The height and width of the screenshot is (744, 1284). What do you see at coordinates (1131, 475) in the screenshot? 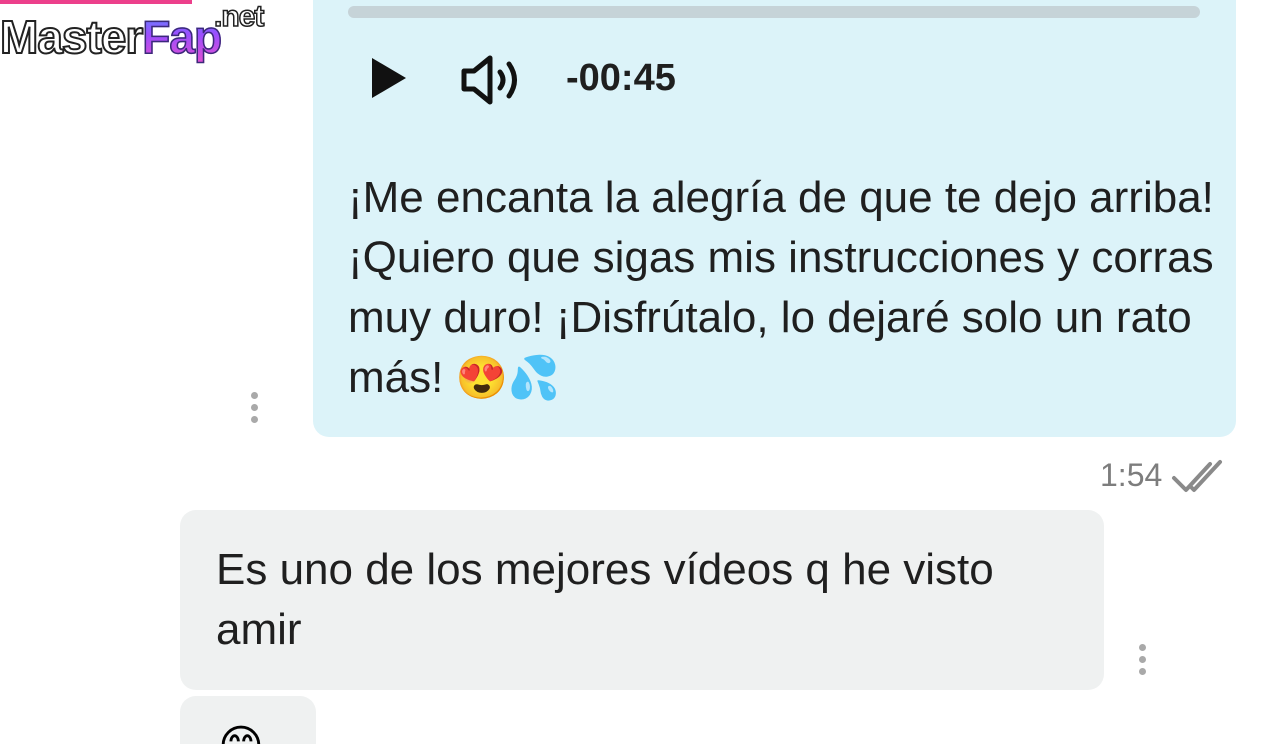
I see `message-timestamp: 1:54` at bounding box center [1131, 475].